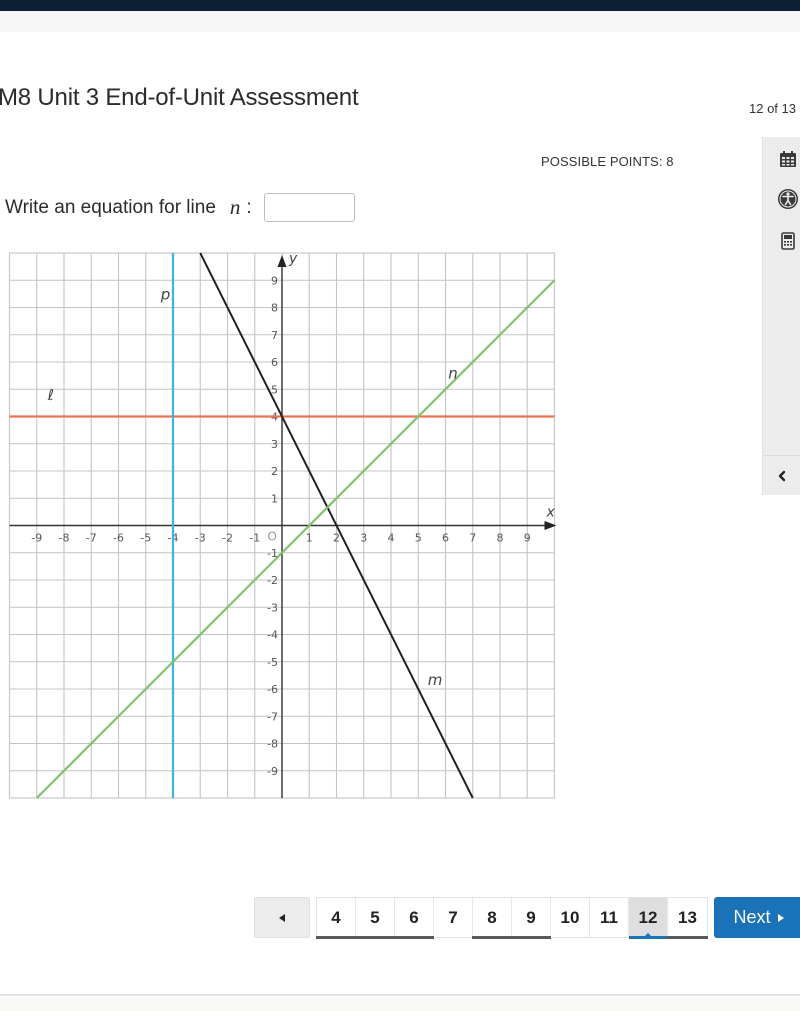  I want to click on y-tick-label: -4, so click(272, 635).